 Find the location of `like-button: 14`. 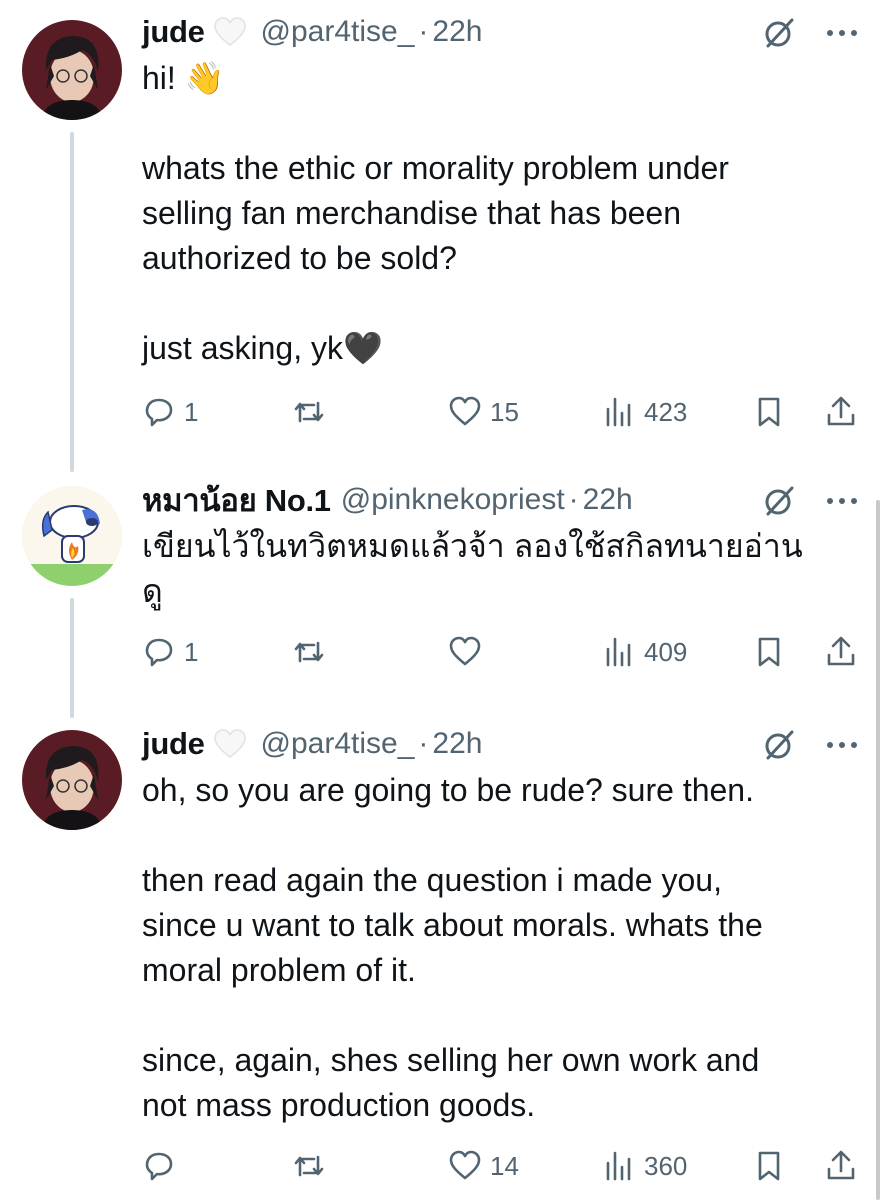

like-button: 14 is located at coordinates (483, 1166).